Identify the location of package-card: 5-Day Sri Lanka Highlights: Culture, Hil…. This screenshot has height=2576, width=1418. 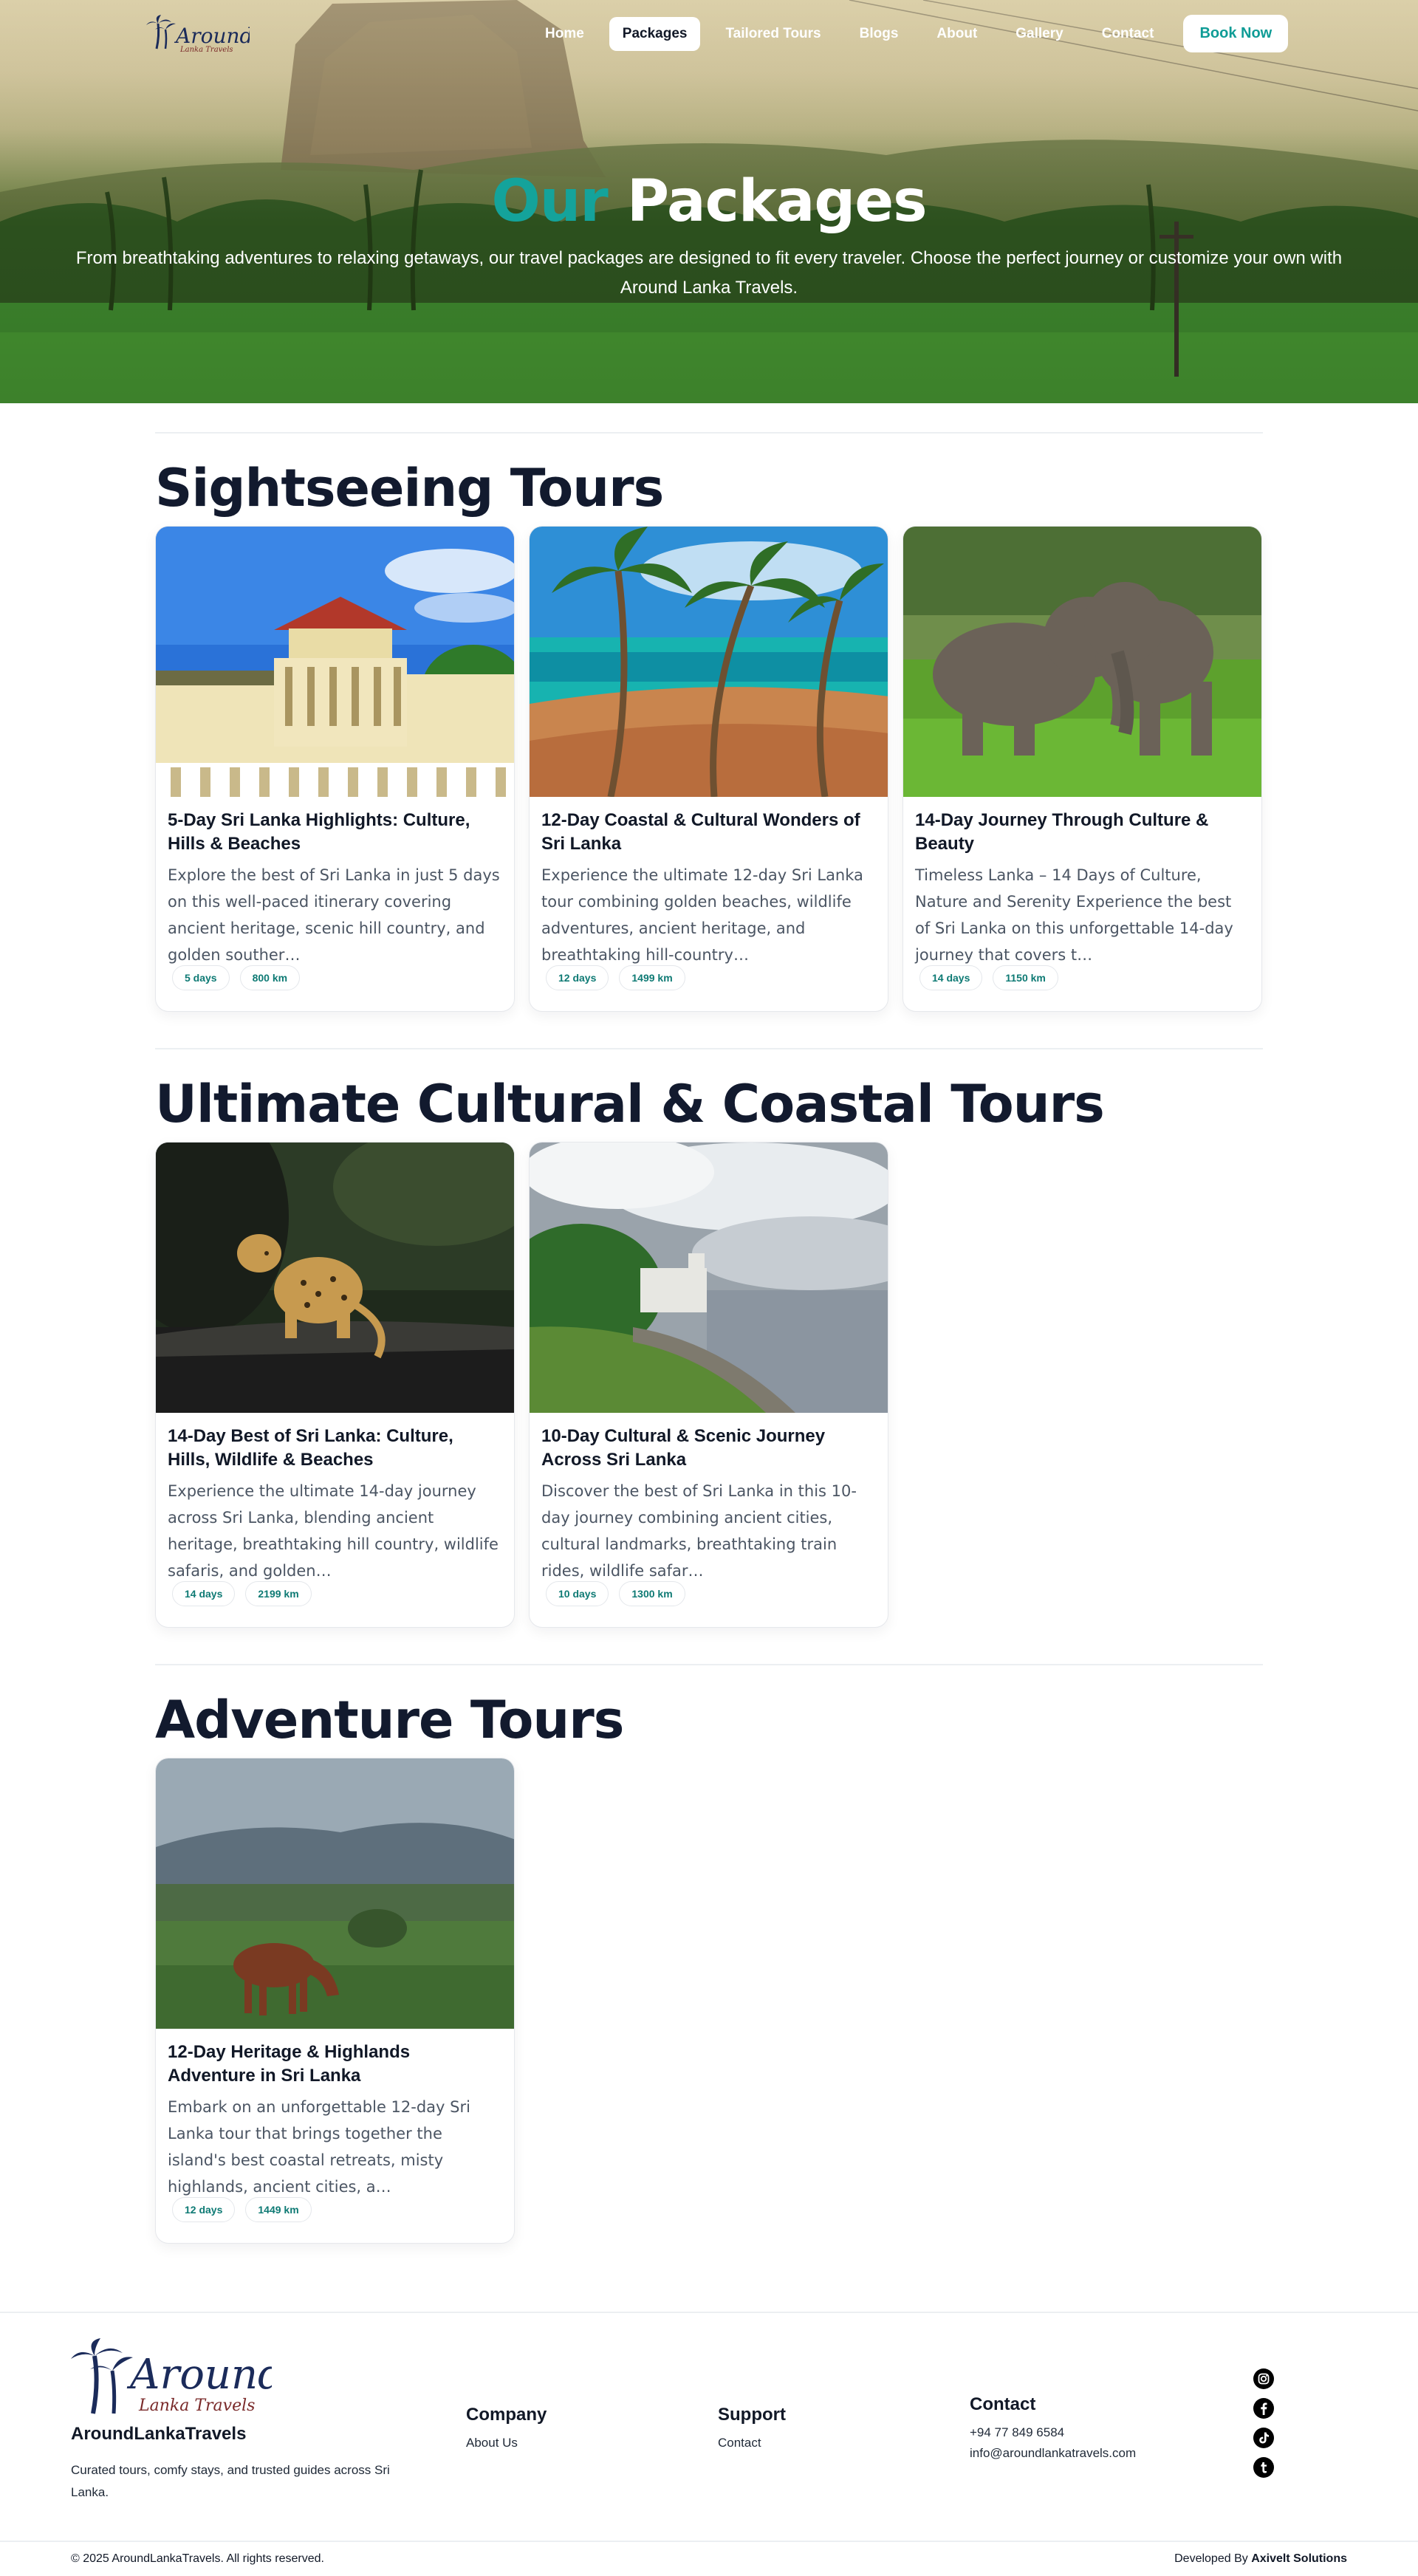
(335, 769).